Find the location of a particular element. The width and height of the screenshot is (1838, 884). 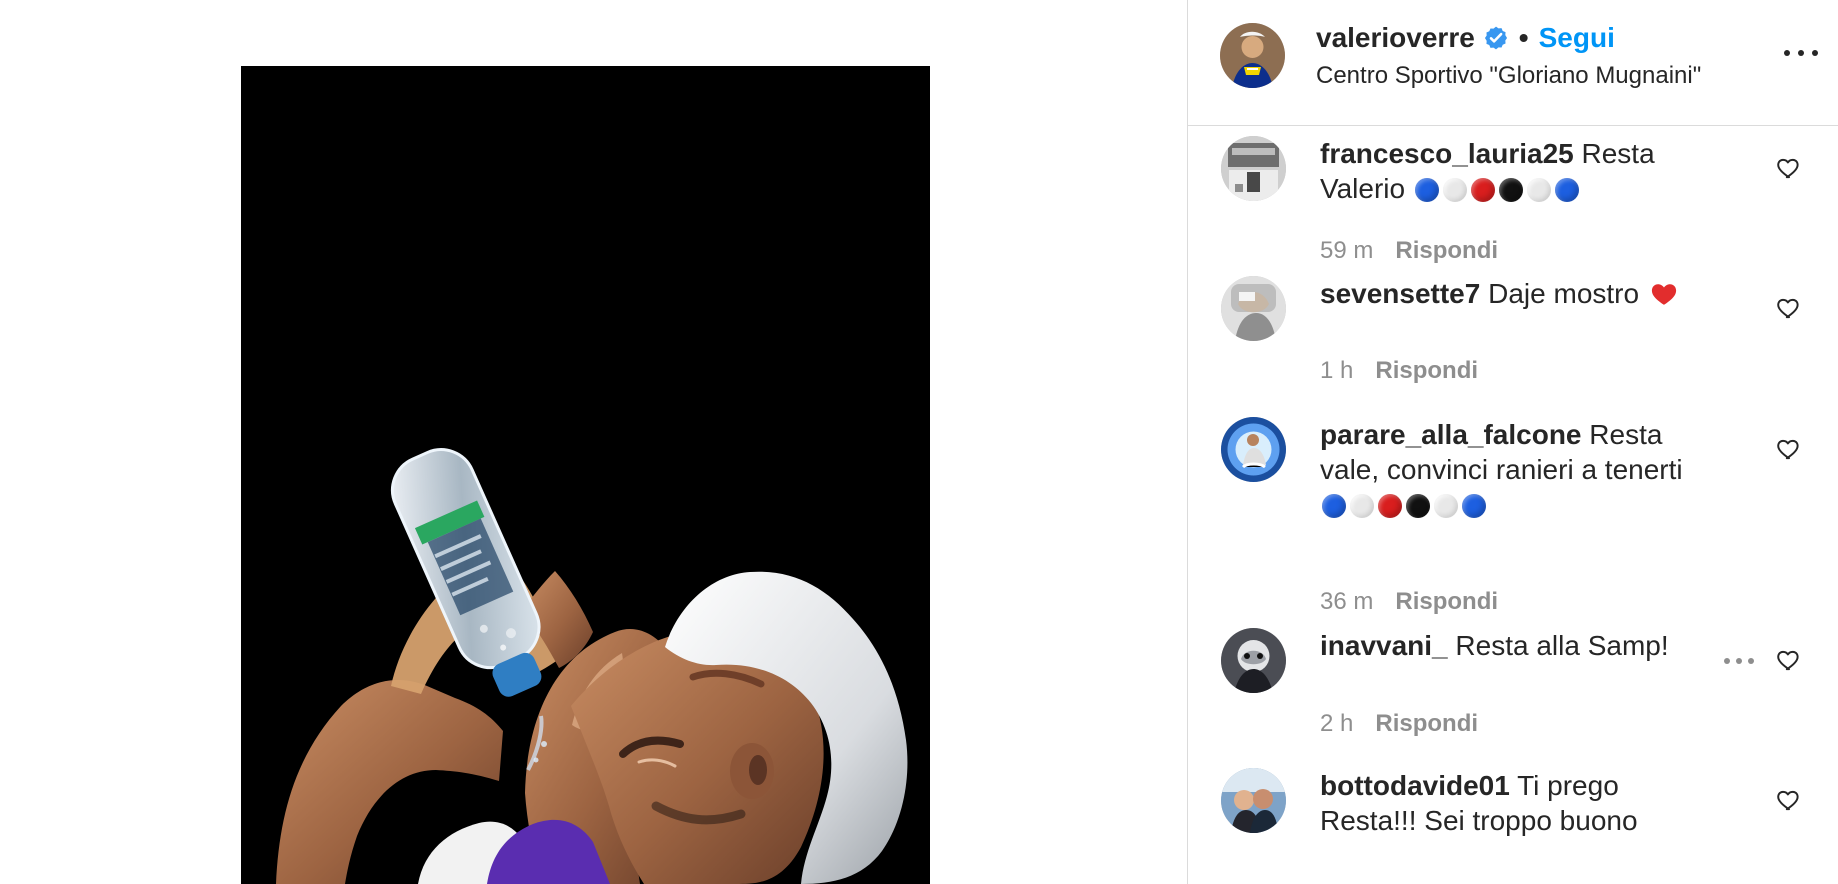

comment-text: Daje mostro is located at coordinates (1564, 293).